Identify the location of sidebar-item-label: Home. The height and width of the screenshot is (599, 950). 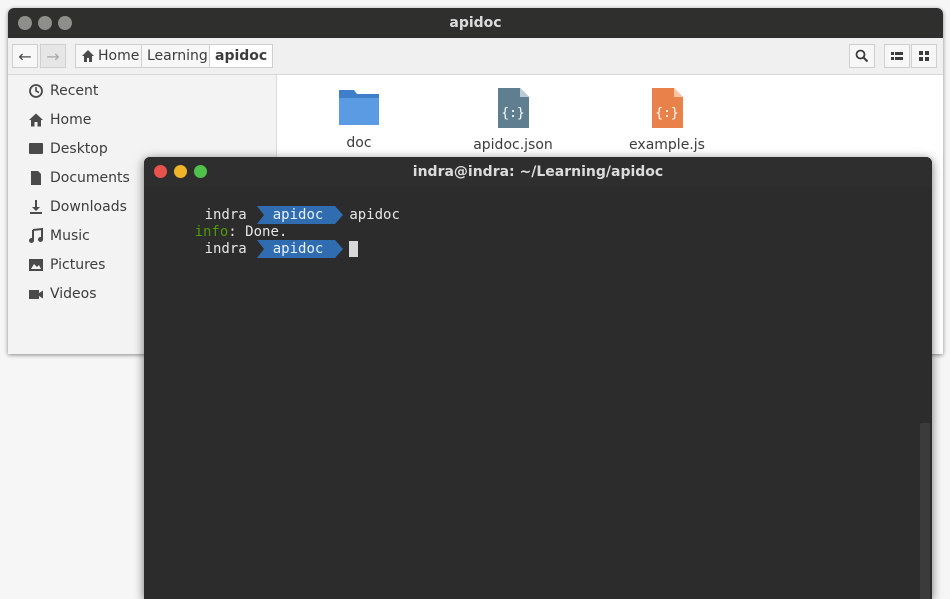
(71, 120).